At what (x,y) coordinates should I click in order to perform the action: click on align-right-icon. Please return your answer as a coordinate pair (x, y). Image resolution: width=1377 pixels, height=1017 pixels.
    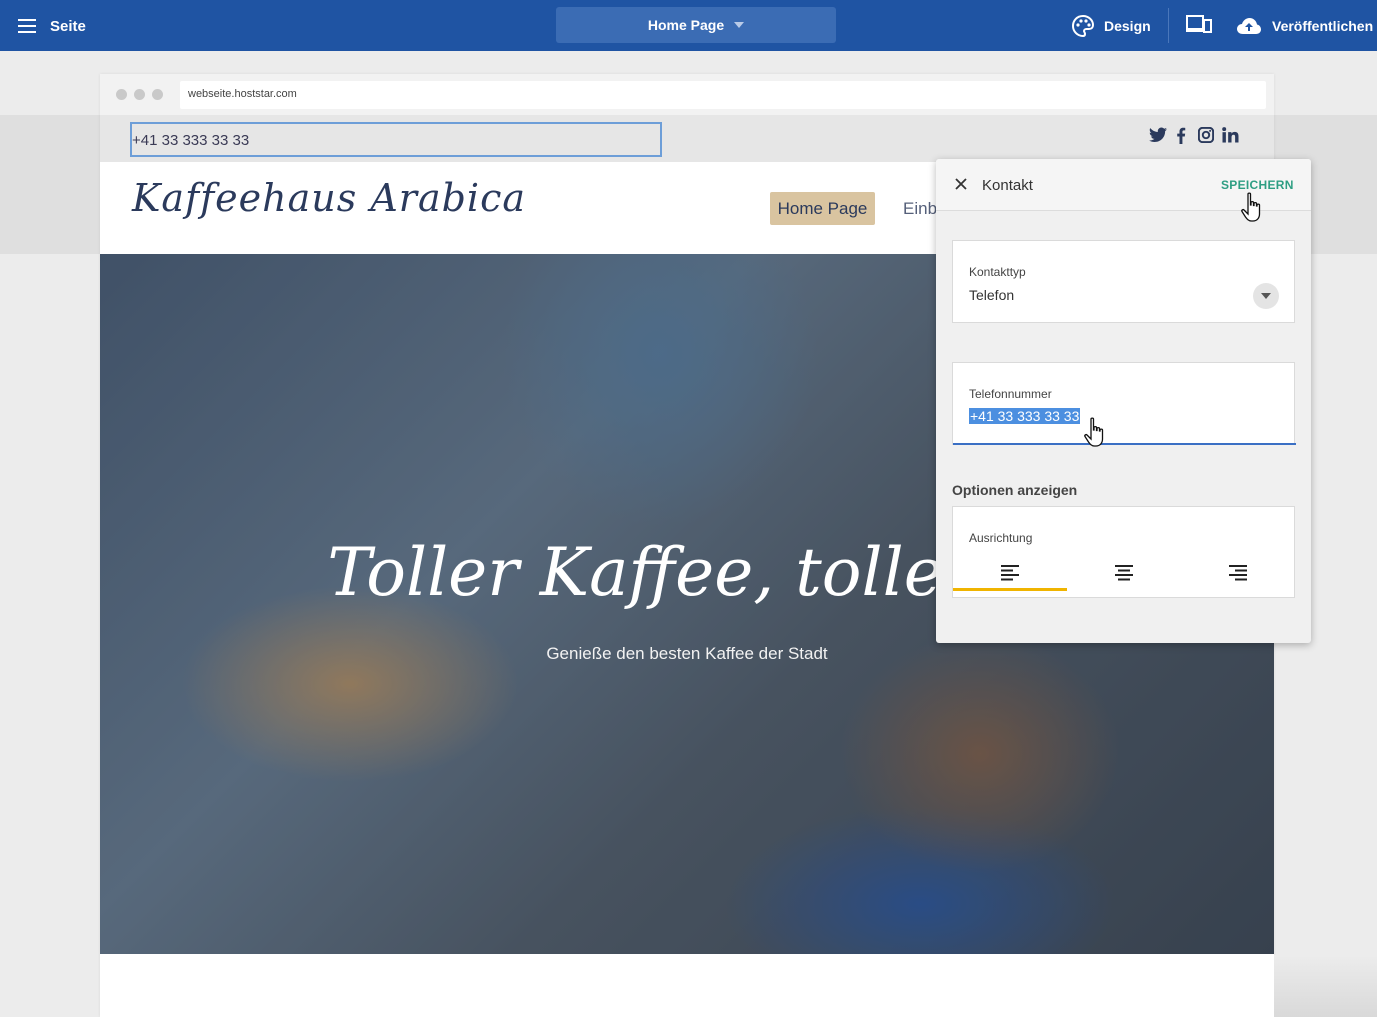
    Looking at the image, I should click on (1238, 573).